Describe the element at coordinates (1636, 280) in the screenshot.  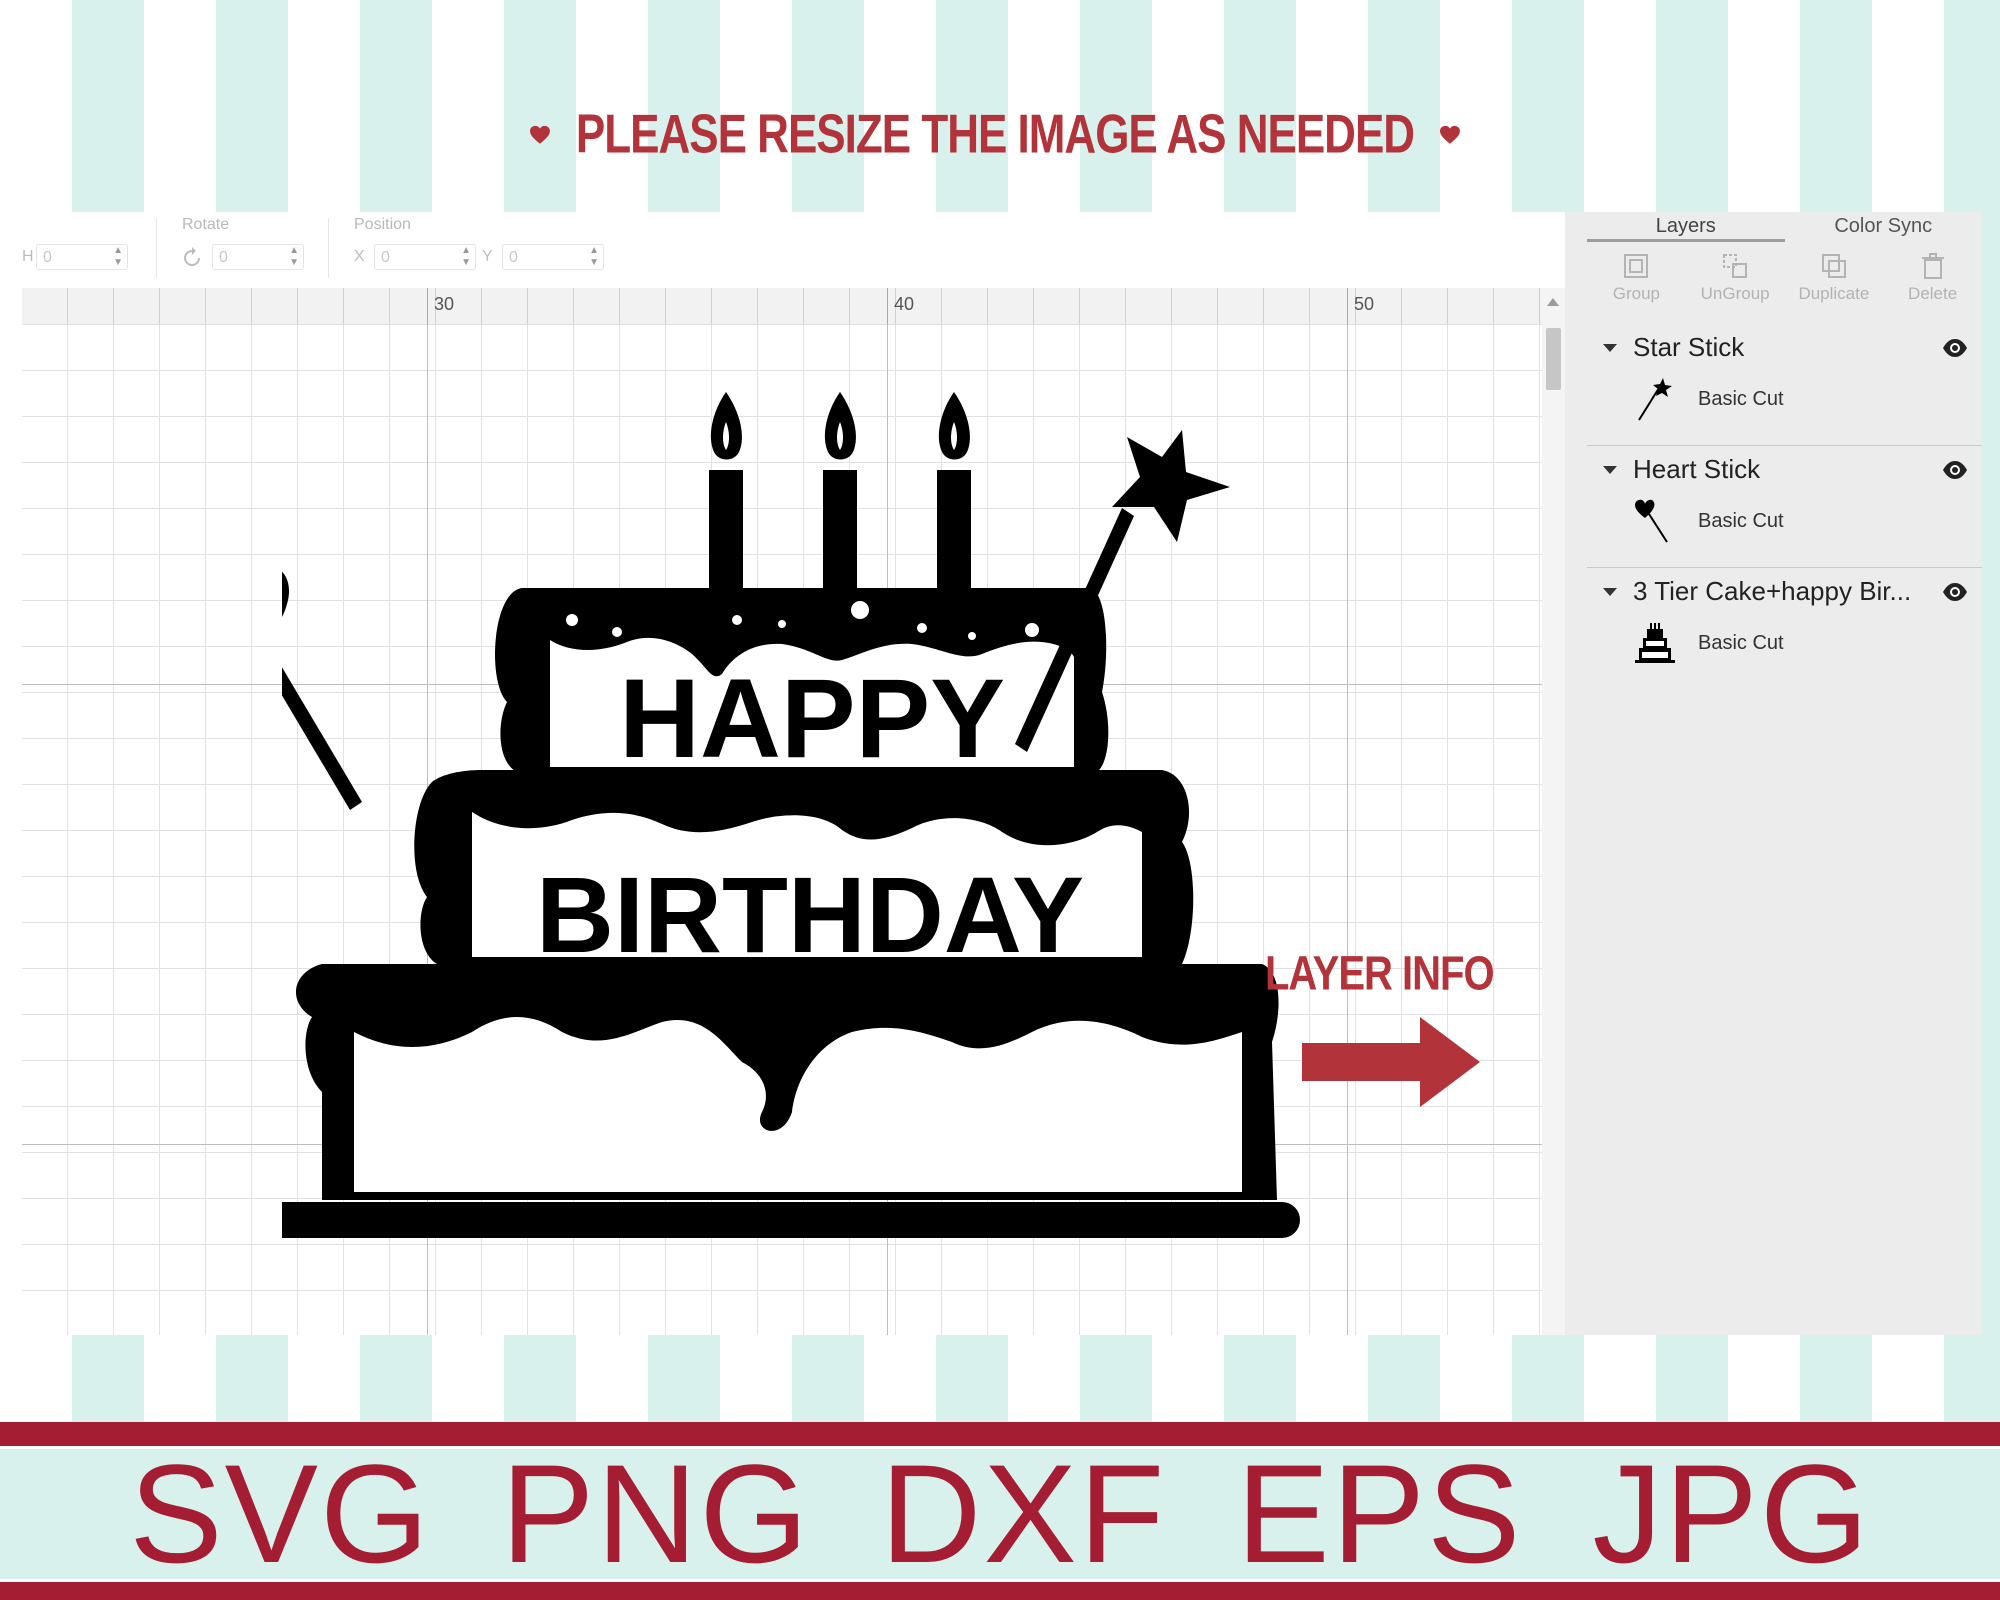
I see `group-button: Group` at that location.